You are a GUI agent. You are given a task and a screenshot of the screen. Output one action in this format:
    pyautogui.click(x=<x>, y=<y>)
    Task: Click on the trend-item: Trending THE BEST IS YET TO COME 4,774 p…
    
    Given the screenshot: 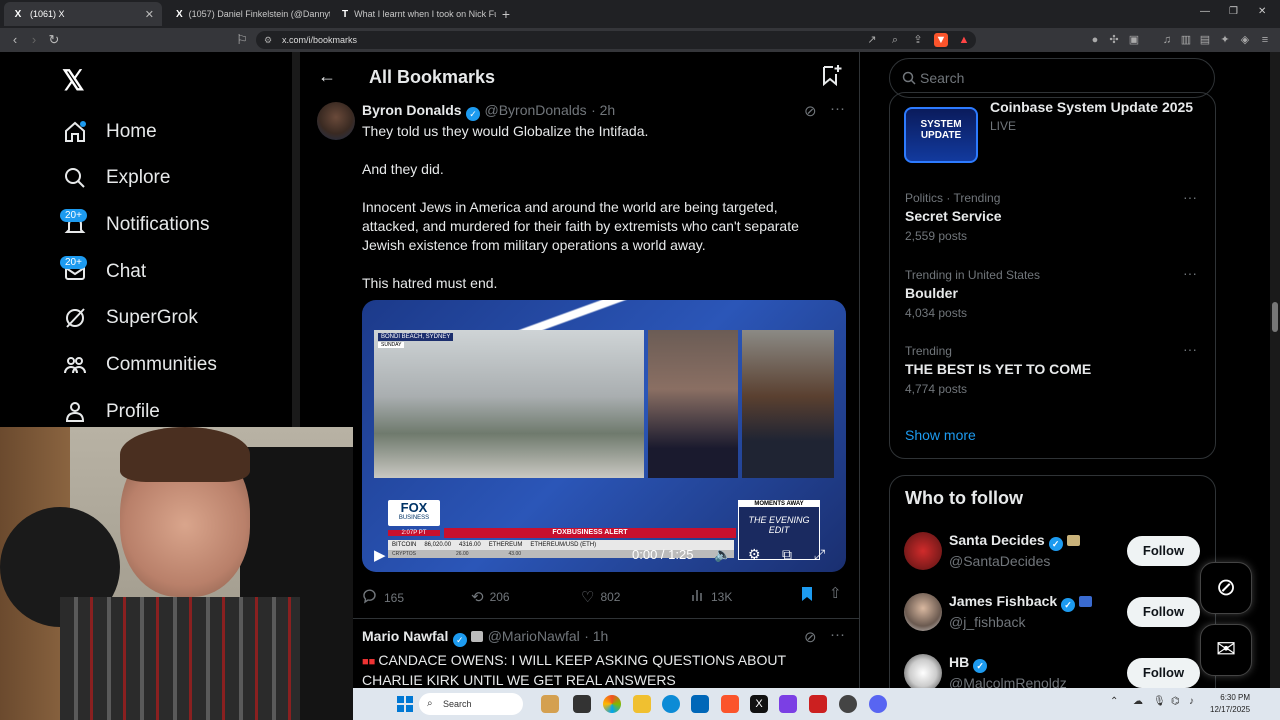 What is the action you would take?
    pyautogui.click(x=1055, y=370)
    